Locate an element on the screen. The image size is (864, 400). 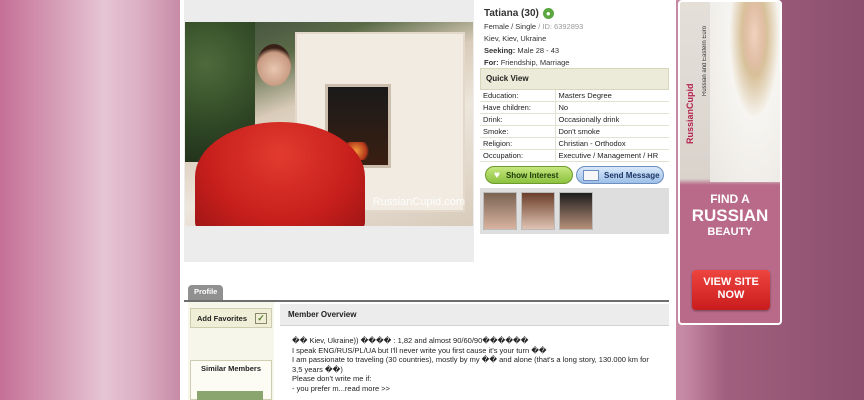
ad-brand-logo: RussianCupid is located at coordinates (690, 113).